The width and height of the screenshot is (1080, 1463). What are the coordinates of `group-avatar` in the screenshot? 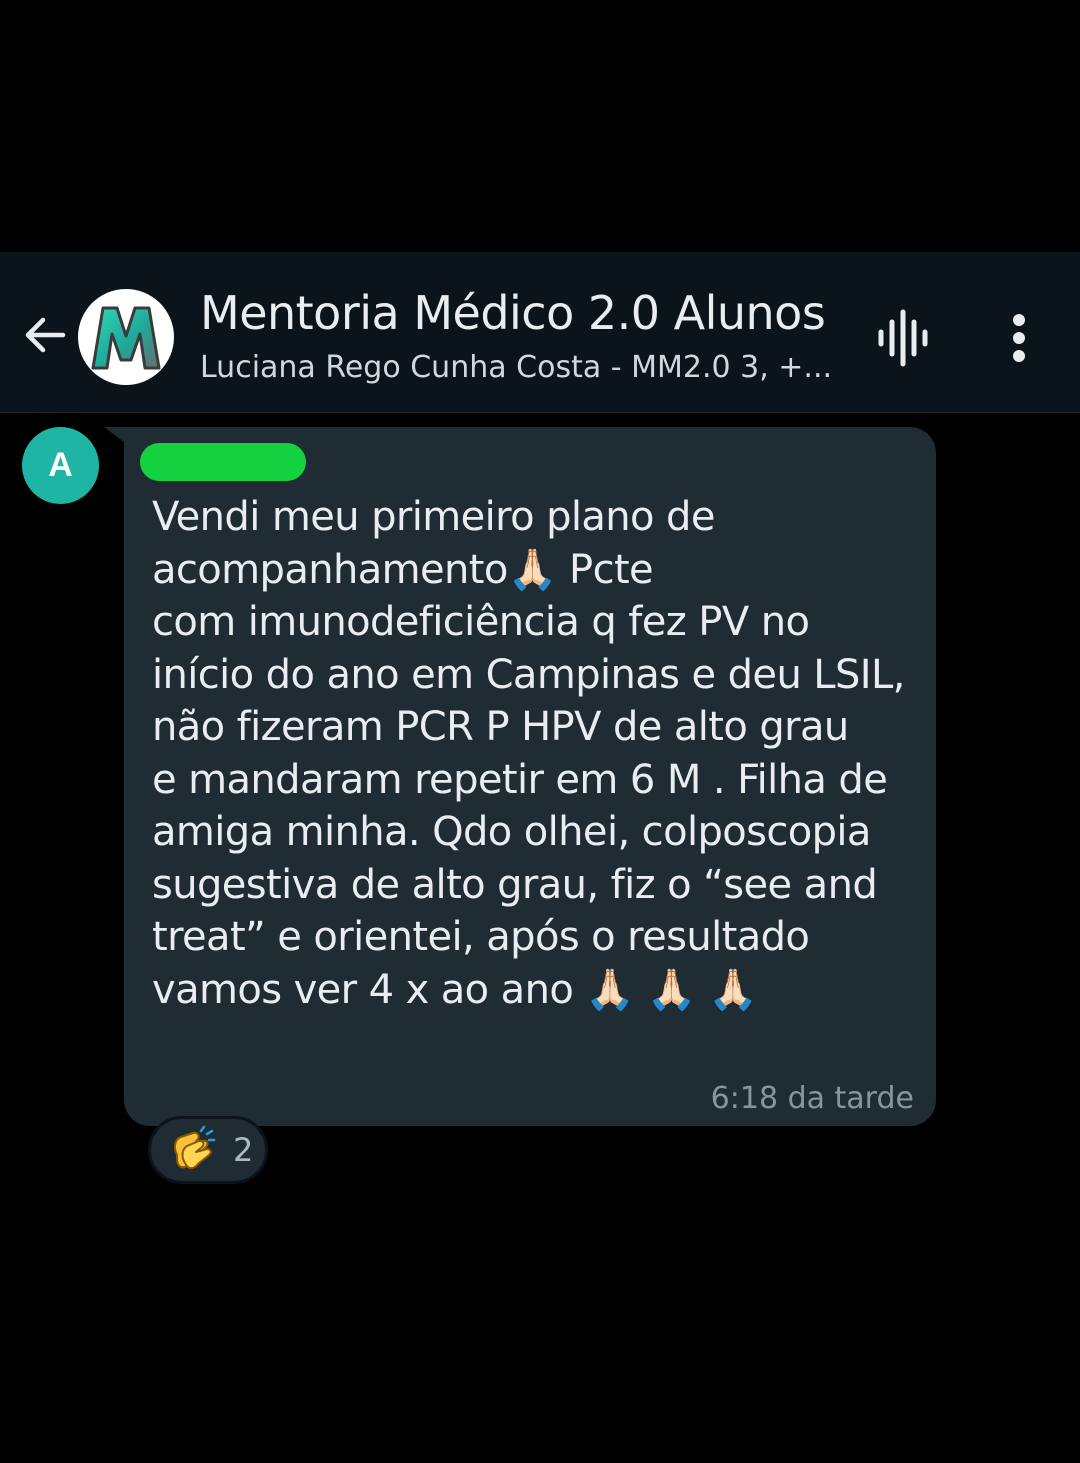 It's located at (126, 337).